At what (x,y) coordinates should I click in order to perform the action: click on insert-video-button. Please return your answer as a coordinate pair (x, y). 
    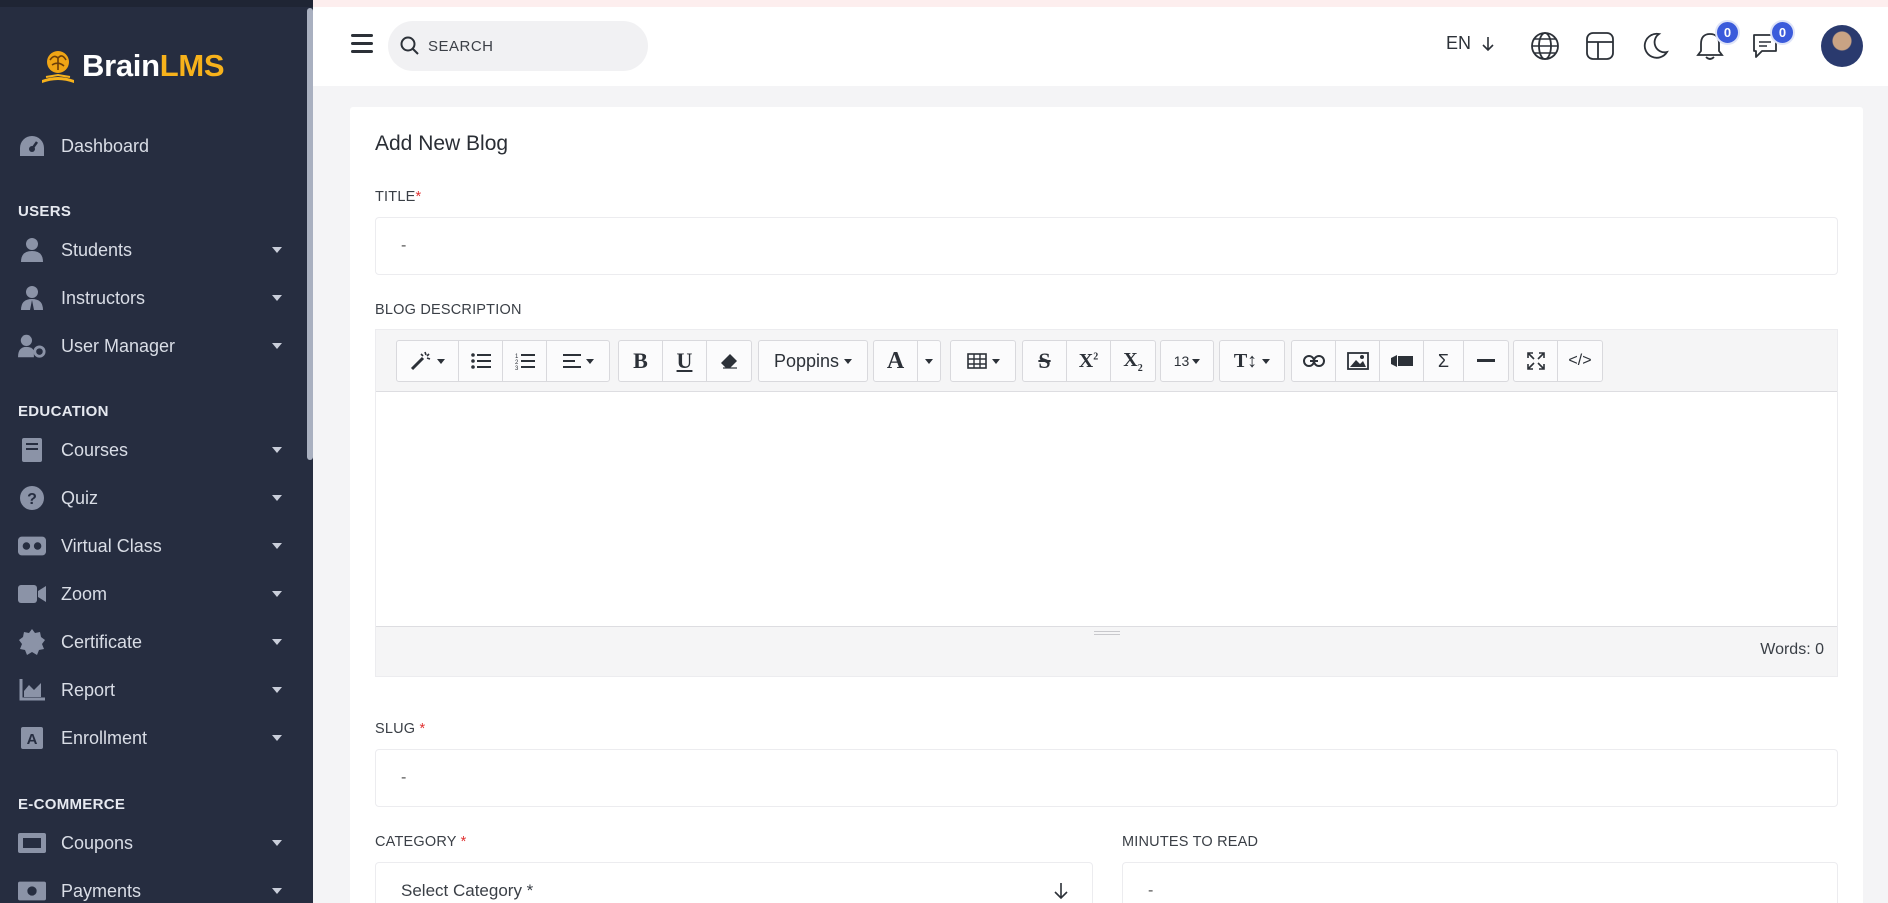
    Looking at the image, I should click on (1402, 361).